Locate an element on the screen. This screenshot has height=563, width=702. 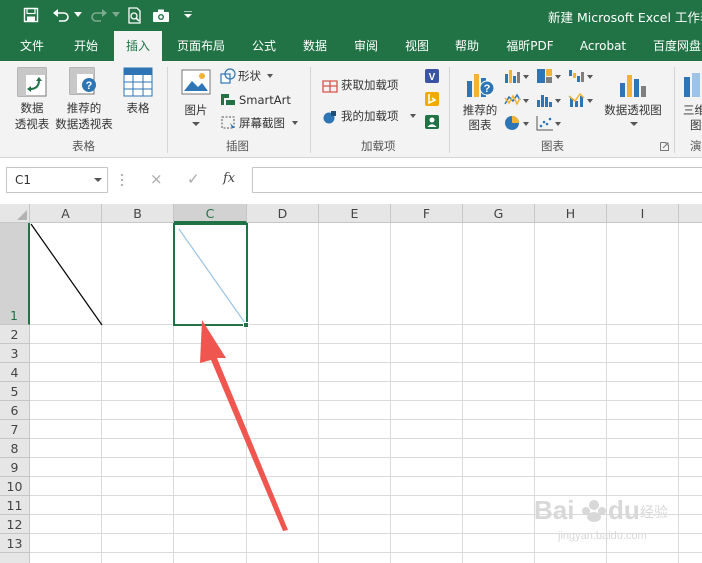
tab-help: 帮助 is located at coordinates (467, 46).